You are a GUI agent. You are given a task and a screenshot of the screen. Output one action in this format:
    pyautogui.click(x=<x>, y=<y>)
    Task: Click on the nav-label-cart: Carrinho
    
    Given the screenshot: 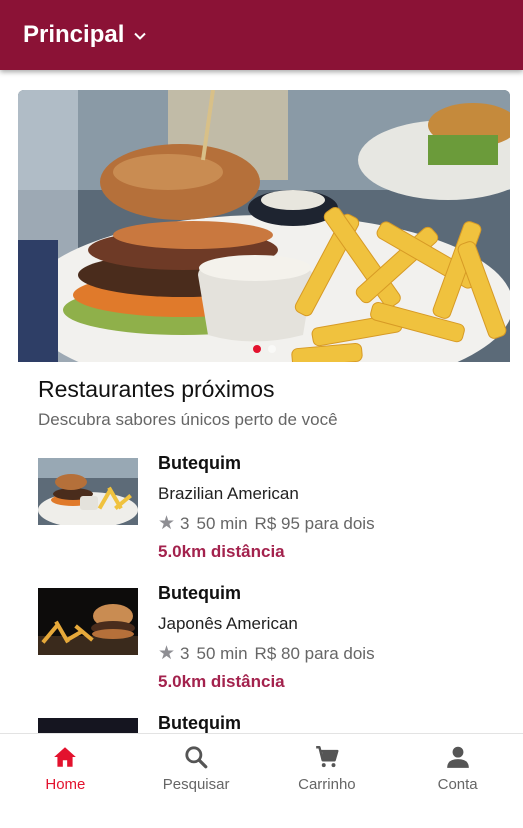 What is the action you would take?
    pyautogui.click(x=327, y=784)
    